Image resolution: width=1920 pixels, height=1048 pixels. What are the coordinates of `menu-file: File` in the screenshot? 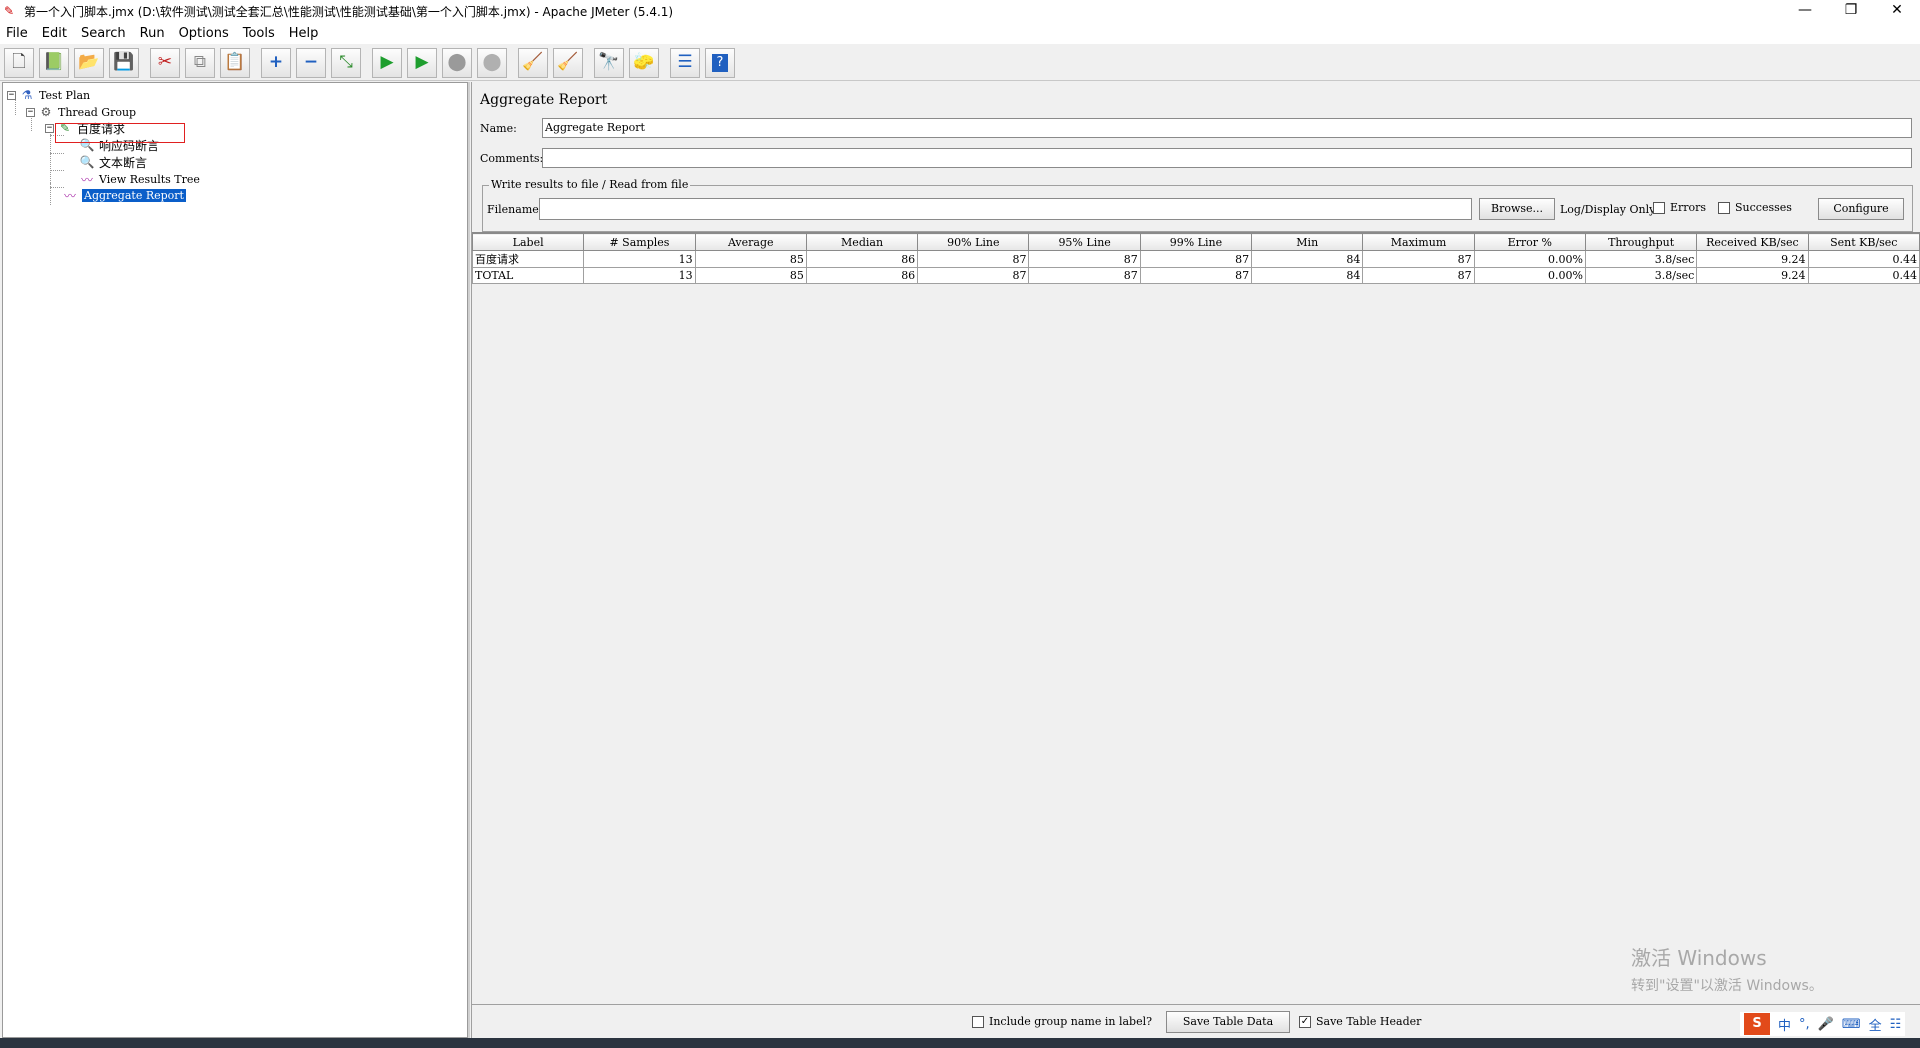 It's located at (17, 33).